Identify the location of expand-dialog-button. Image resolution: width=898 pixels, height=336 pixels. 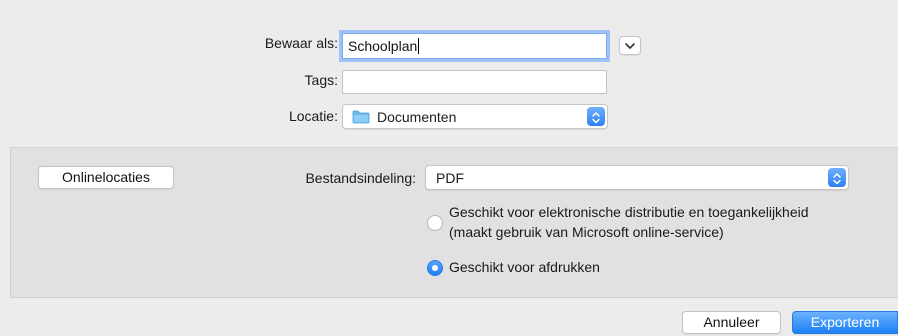
(630, 45).